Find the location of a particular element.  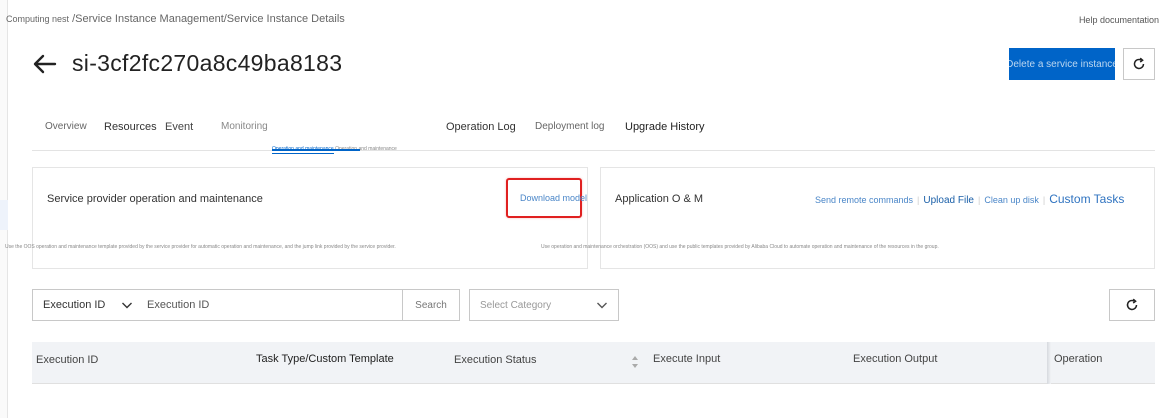

column-execution-id: Execution ID is located at coordinates (67, 360).